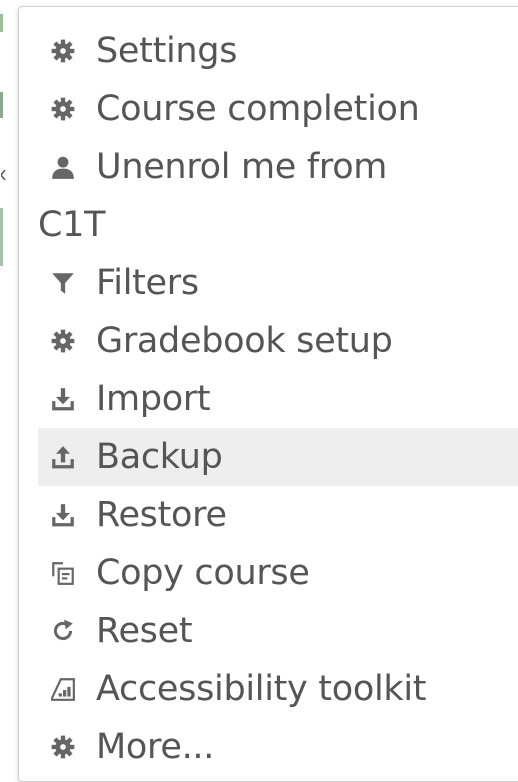 The height and width of the screenshot is (782, 518). What do you see at coordinates (144, 631) in the screenshot?
I see `menu-item-label: Reset` at bounding box center [144, 631].